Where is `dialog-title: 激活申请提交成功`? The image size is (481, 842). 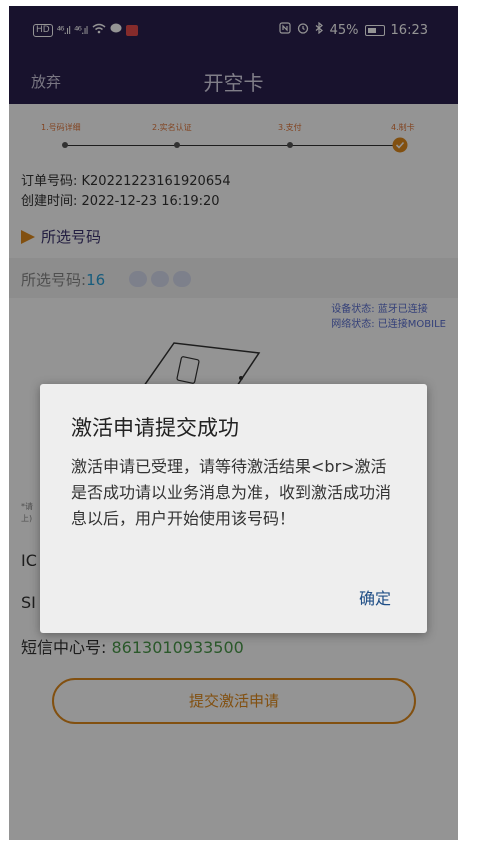 dialog-title: 激活申请提交成功 is located at coordinates (155, 428).